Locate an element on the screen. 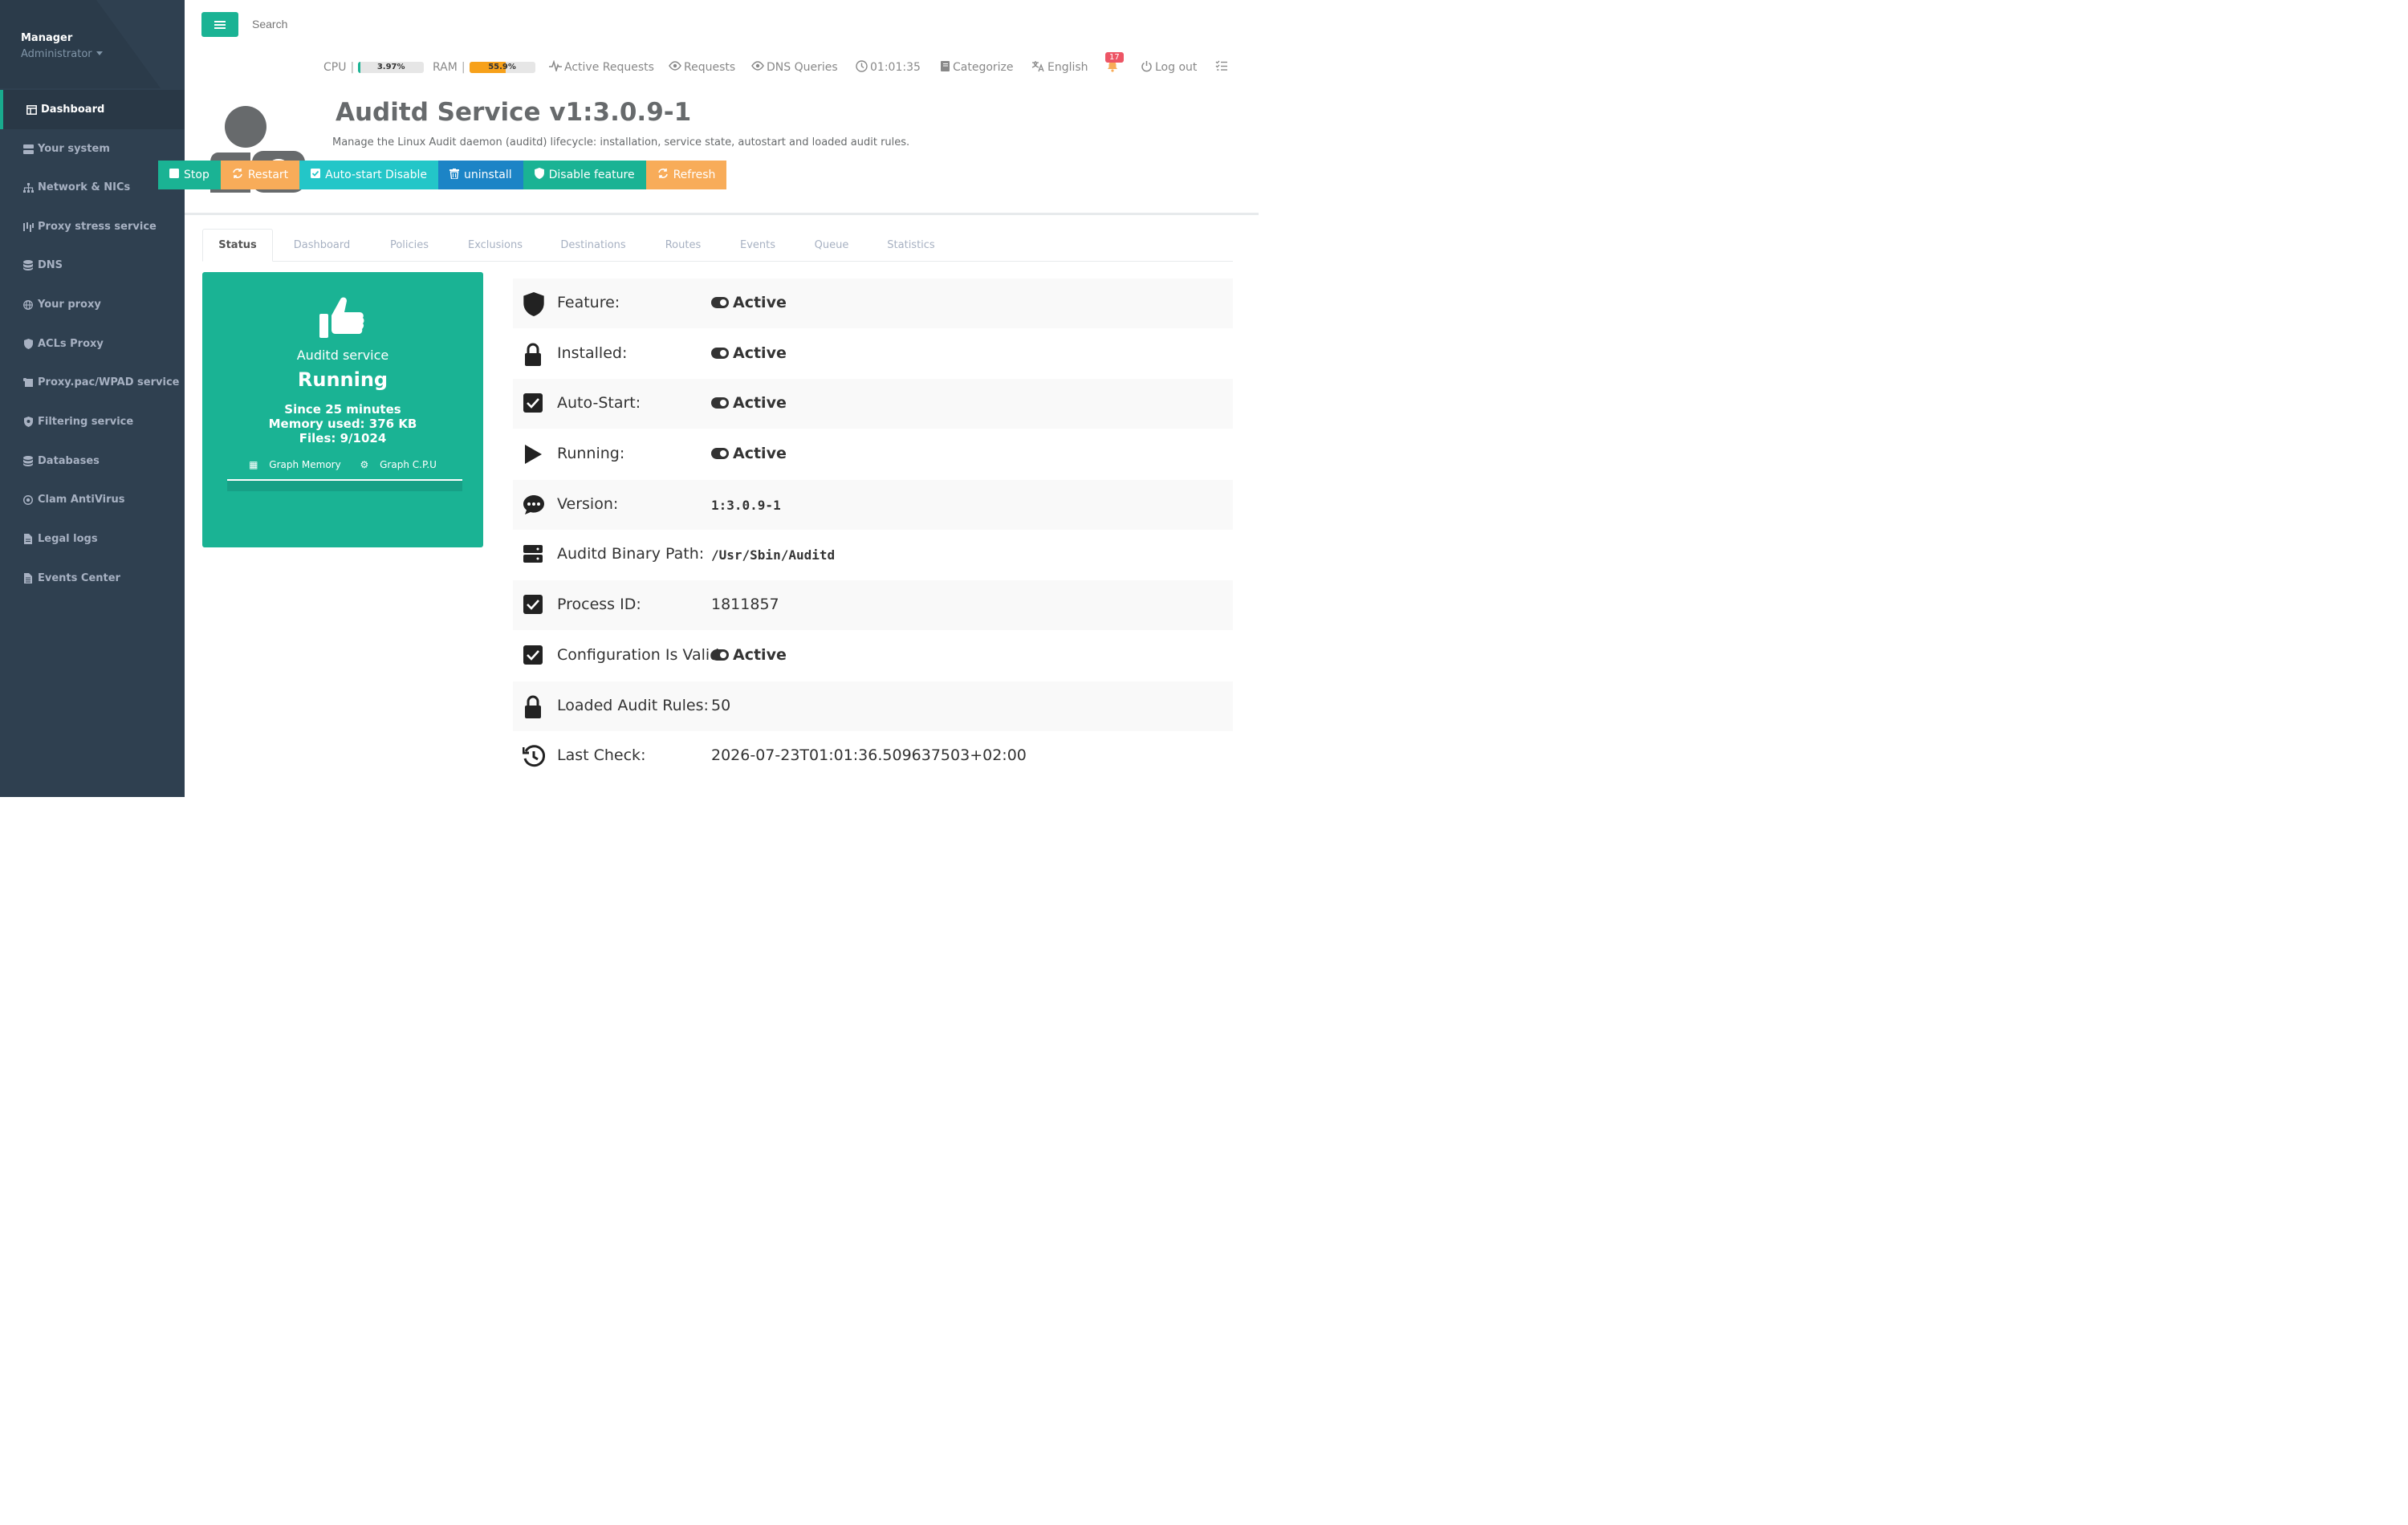 The width and height of the screenshot is (2408, 1525). profile-header: Manager Administrator is located at coordinates (92, 44).